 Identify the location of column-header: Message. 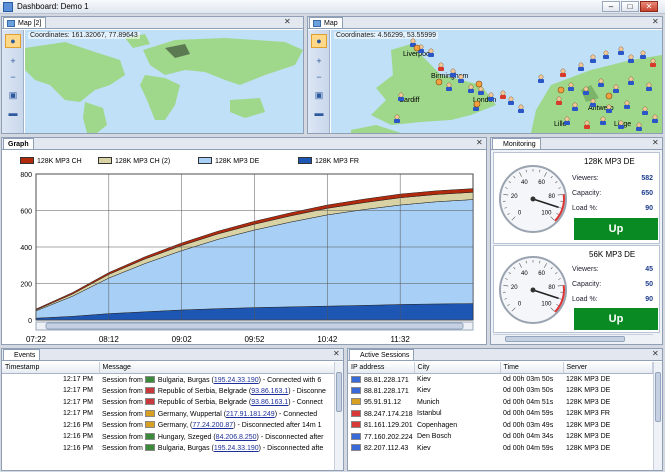
(217, 368).